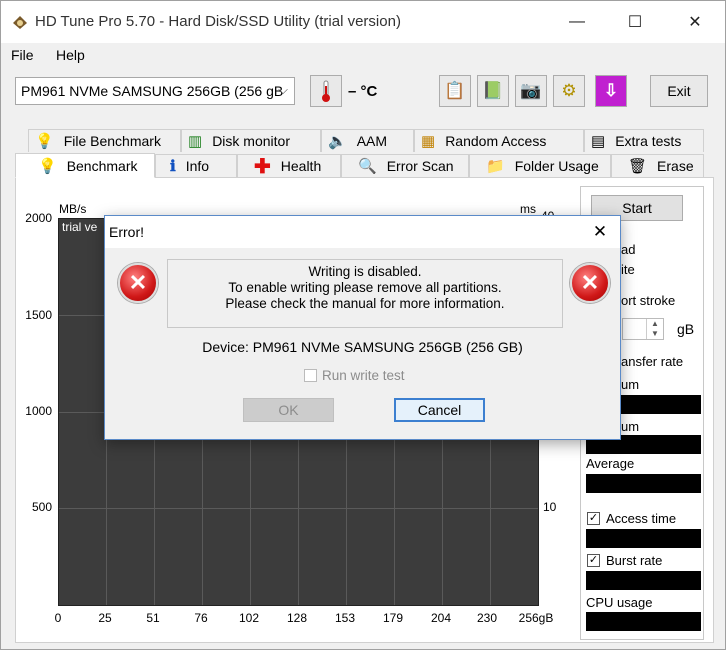 This screenshot has height=652, width=728. Describe the element at coordinates (695, 22) in the screenshot. I see `close-button: ✕` at that location.